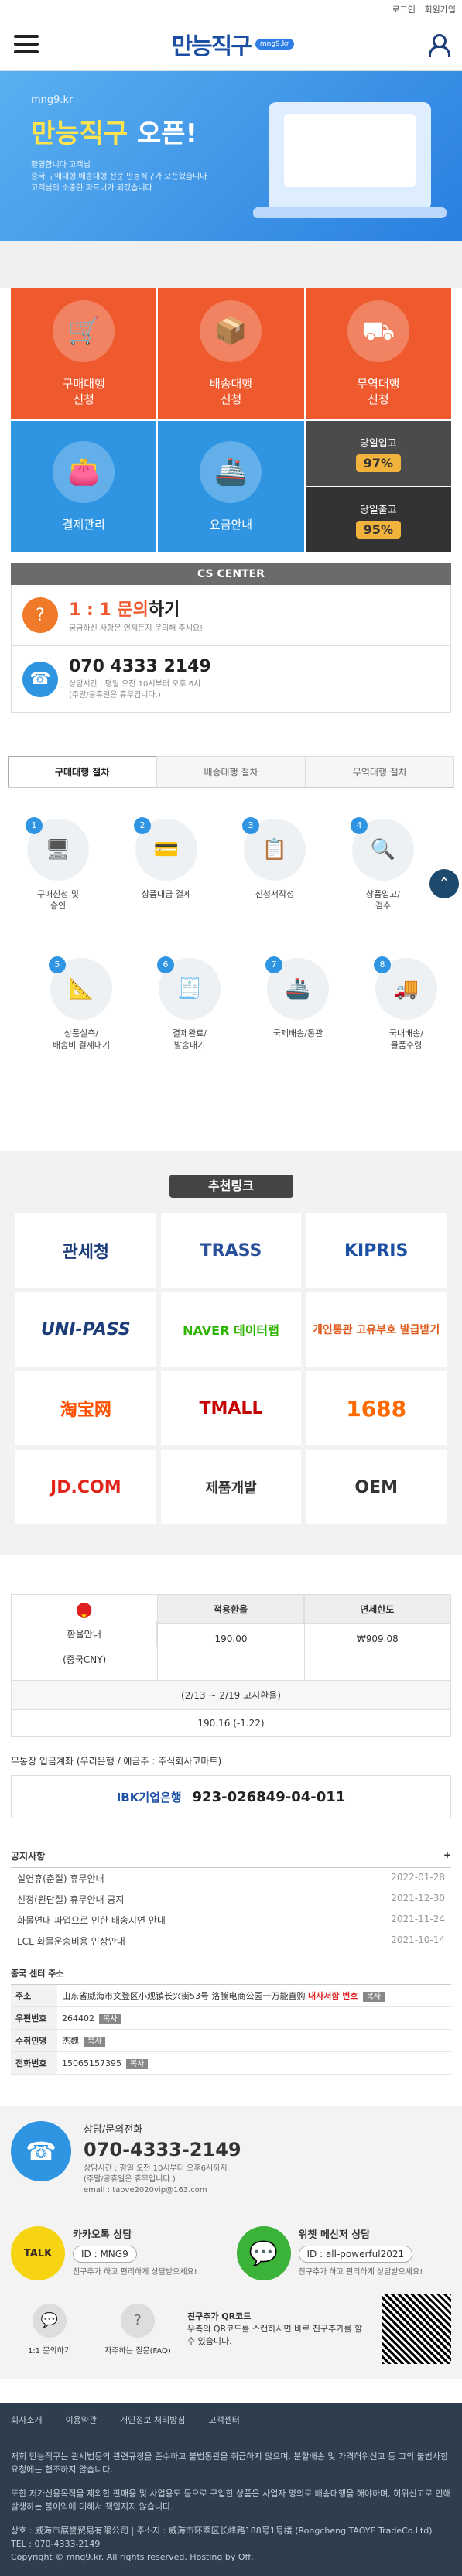  I want to click on faq-button: ? 자주하는 질문(FAQ), so click(137, 2329).